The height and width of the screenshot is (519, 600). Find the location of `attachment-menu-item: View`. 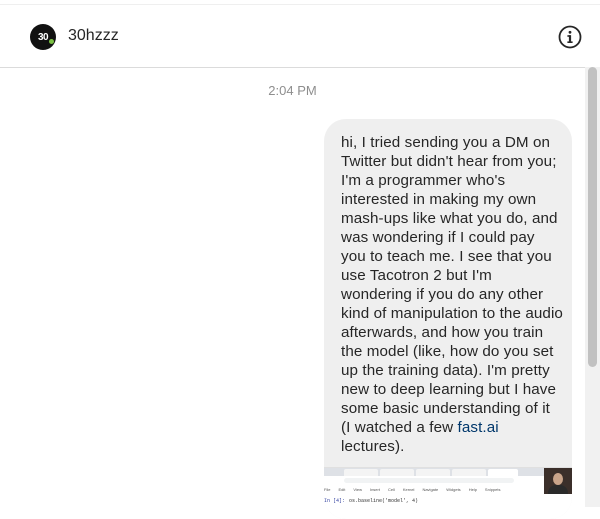

attachment-menu-item: View is located at coordinates (357, 489).